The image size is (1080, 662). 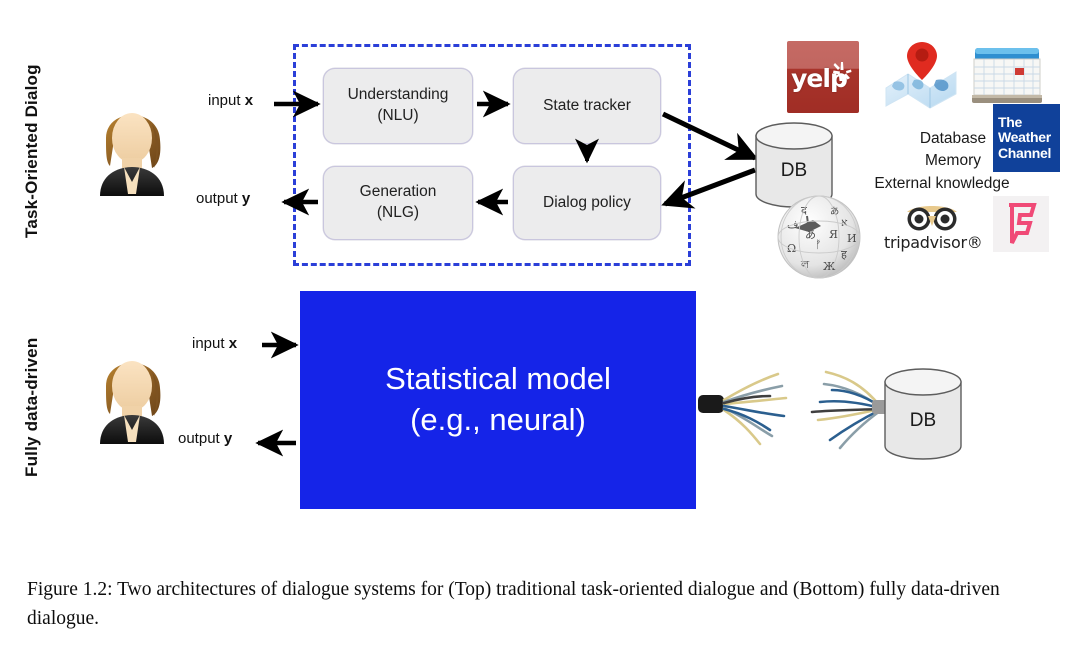 I want to click on statistical-model-line2: (e.g., neural), so click(x=498, y=419).